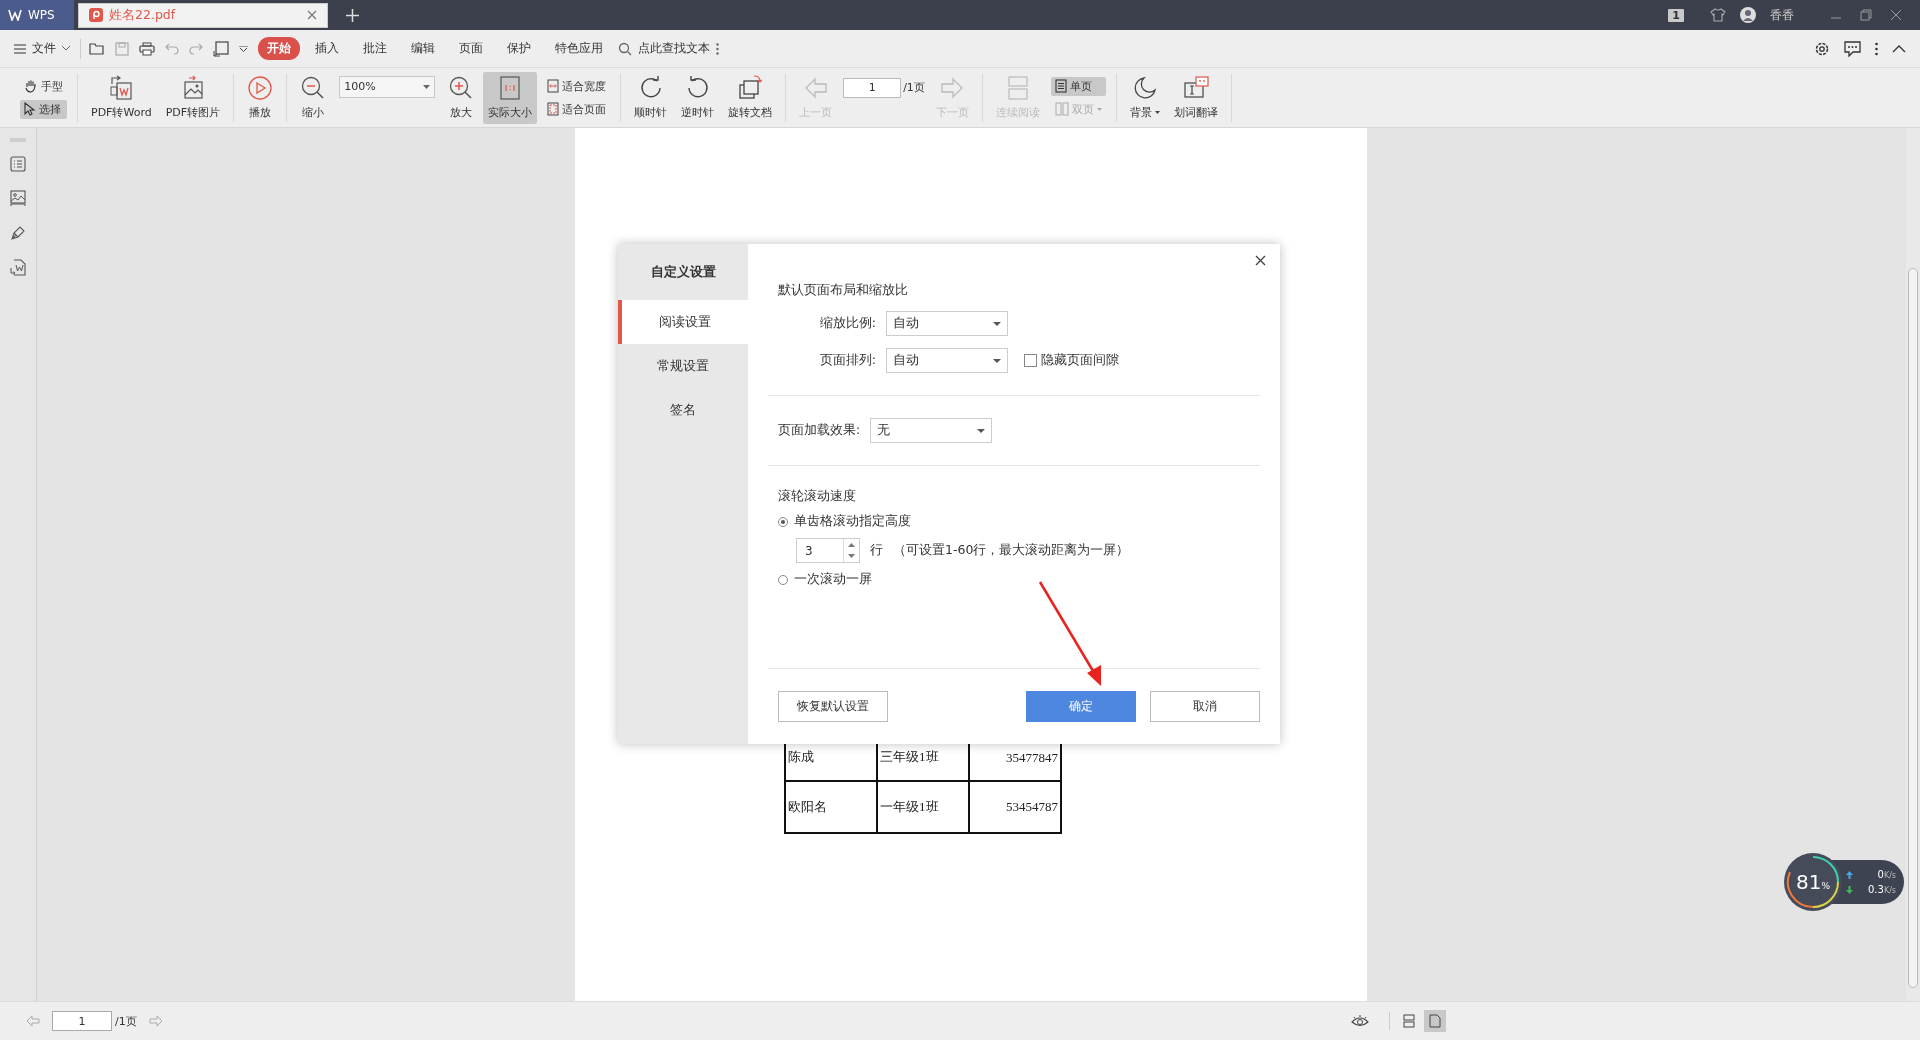  I want to click on fit-page-button: 适合页面, so click(577, 109).